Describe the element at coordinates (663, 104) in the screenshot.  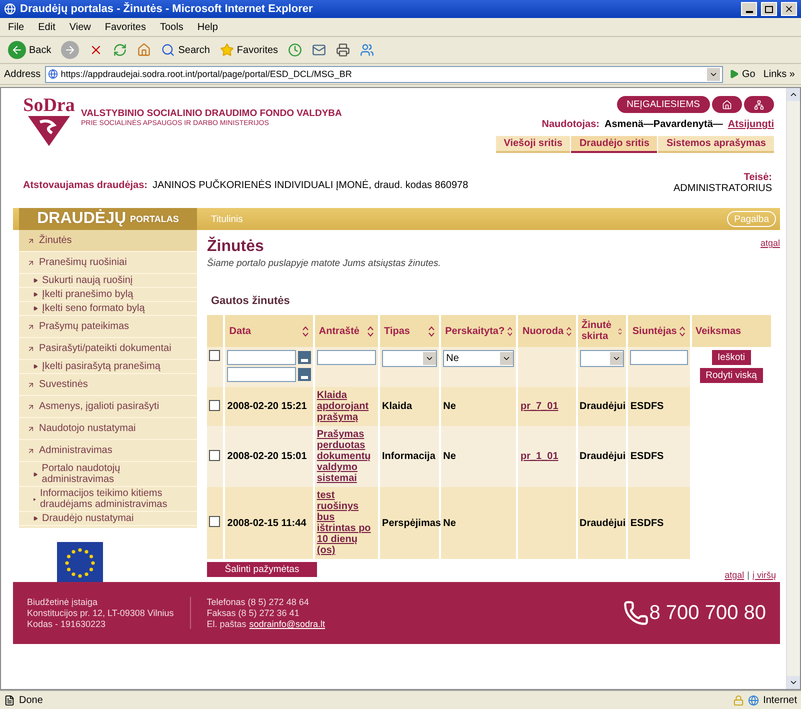
I see `accessibility-link: NEĮGALIESIEMS` at that location.